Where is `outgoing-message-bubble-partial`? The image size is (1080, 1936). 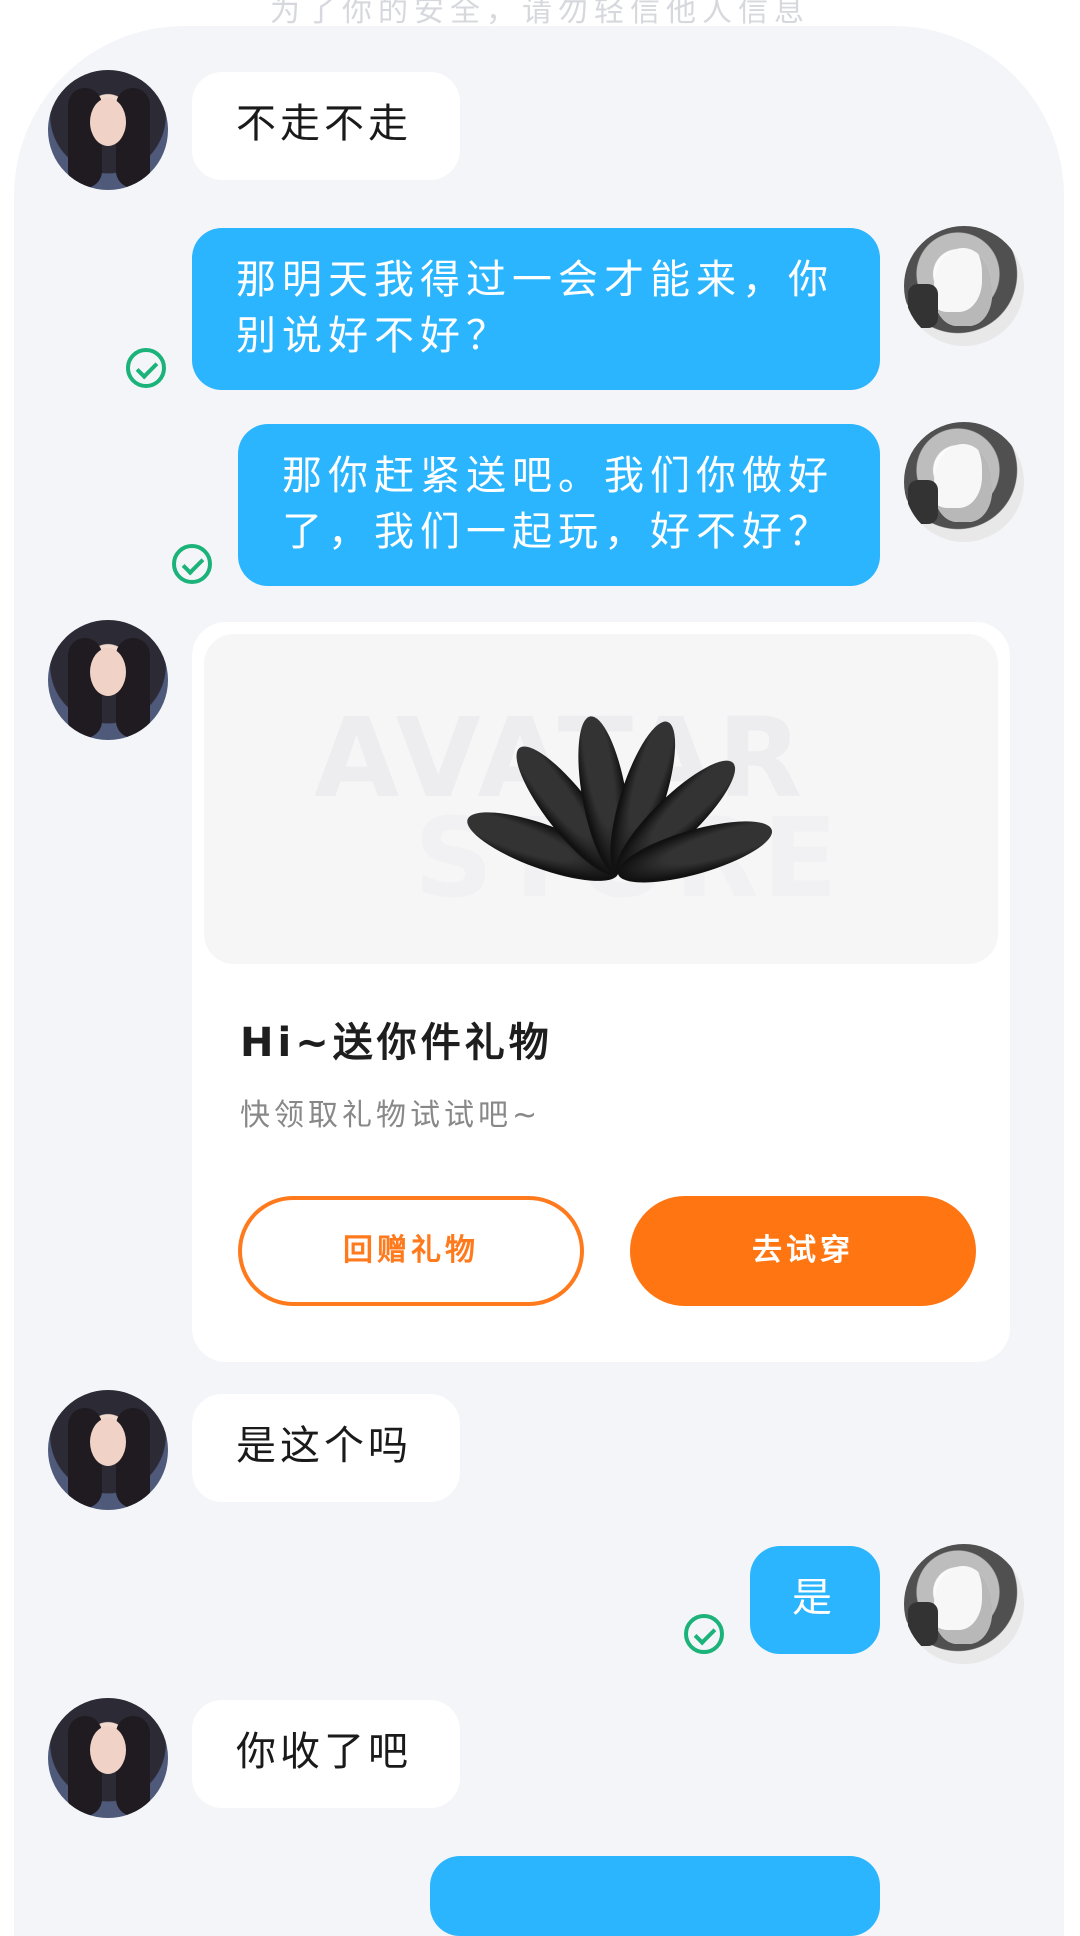
outgoing-message-bubble-partial is located at coordinates (655, 1896).